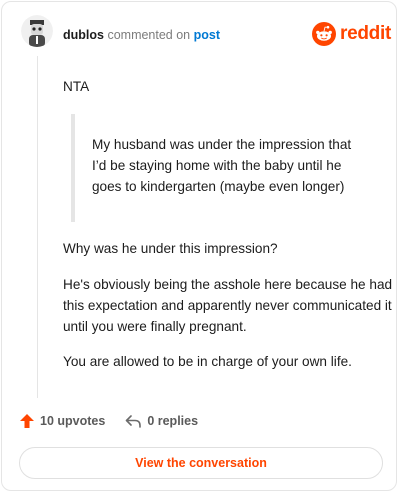 The width and height of the screenshot is (400, 494). I want to click on upvotes-count: 10 upvotes, so click(73, 421).